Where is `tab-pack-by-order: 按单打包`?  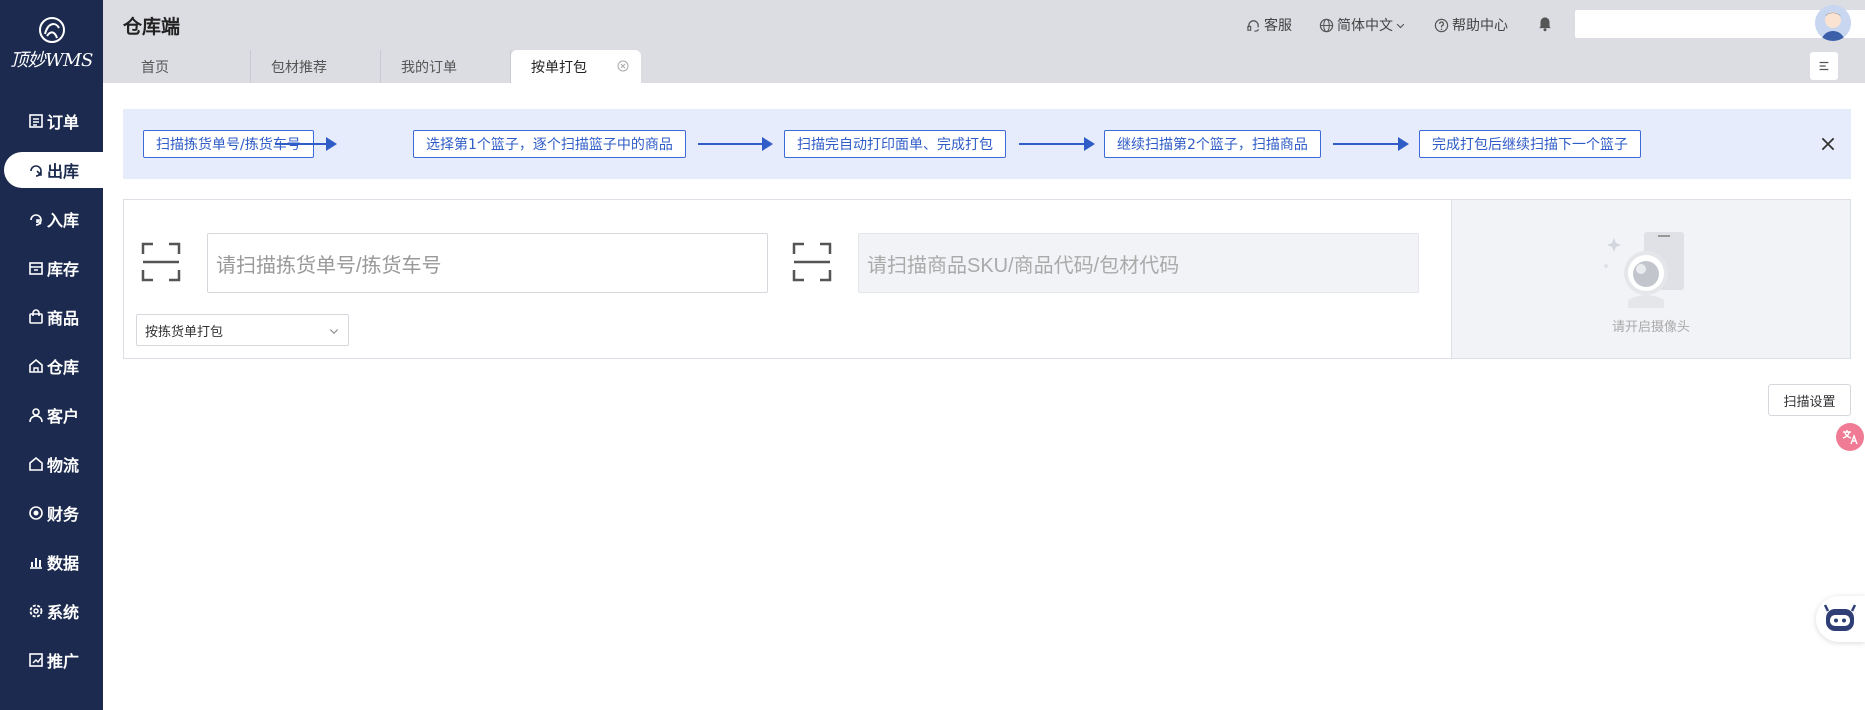 tab-pack-by-order: 按单打包 is located at coordinates (576, 66).